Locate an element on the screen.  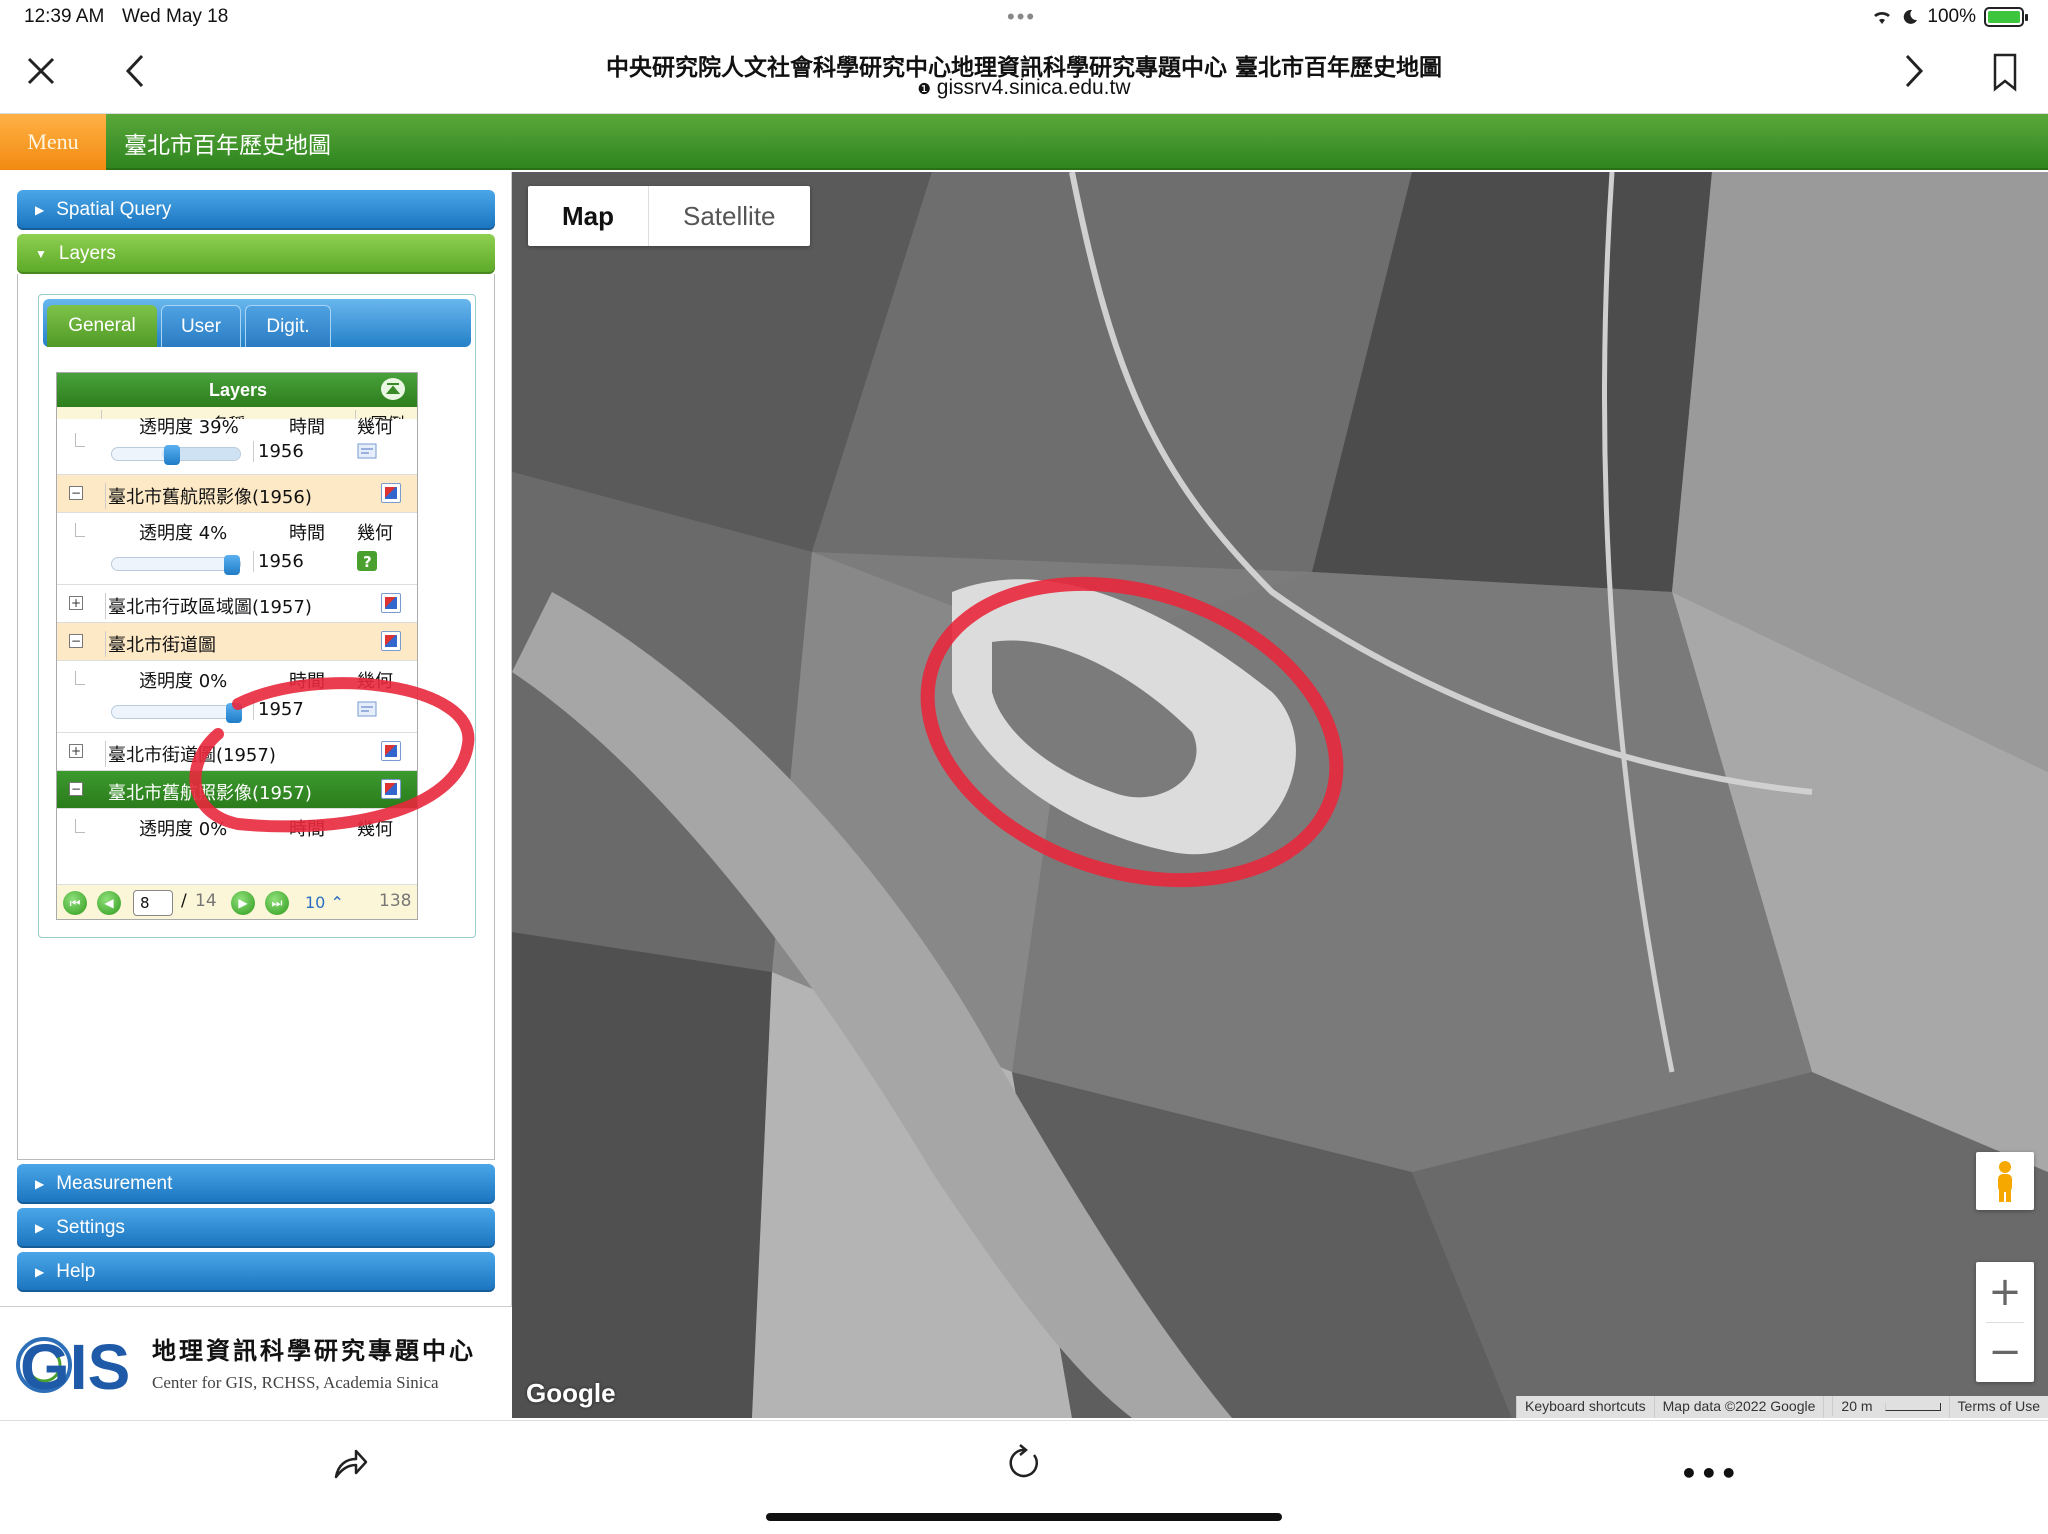
layer-name: 臺北市舊航照影像(1956) is located at coordinates (208, 496).